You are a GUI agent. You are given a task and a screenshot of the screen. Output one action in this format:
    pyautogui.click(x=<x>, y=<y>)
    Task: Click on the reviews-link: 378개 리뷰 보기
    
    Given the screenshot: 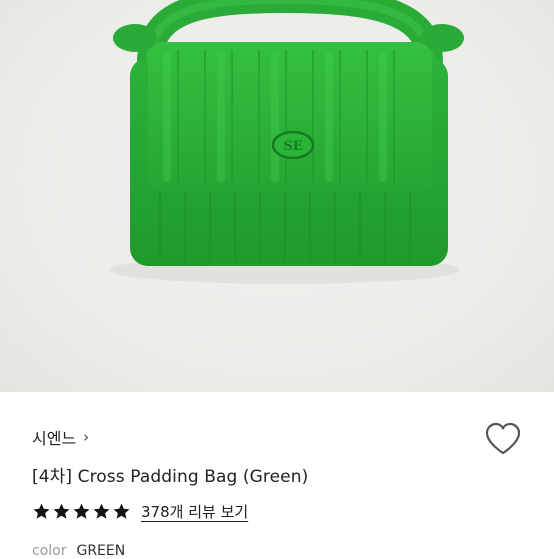 What is the action you would take?
    pyautogui.click(x=194, y=511)
    